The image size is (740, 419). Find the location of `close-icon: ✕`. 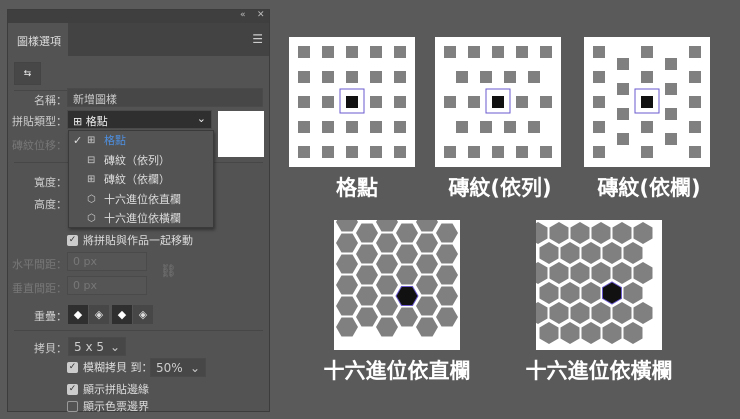

close-icon: ✕ is located at coordinates (261, 15).